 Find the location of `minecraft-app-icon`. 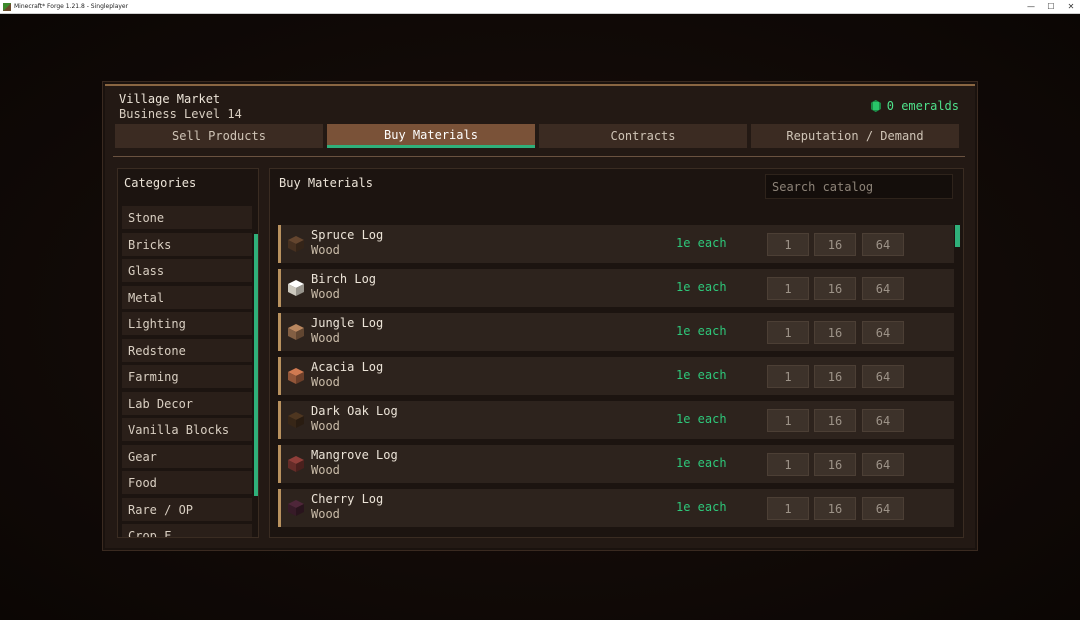

minecraft-app-icon is located at coordinates (7, 6).